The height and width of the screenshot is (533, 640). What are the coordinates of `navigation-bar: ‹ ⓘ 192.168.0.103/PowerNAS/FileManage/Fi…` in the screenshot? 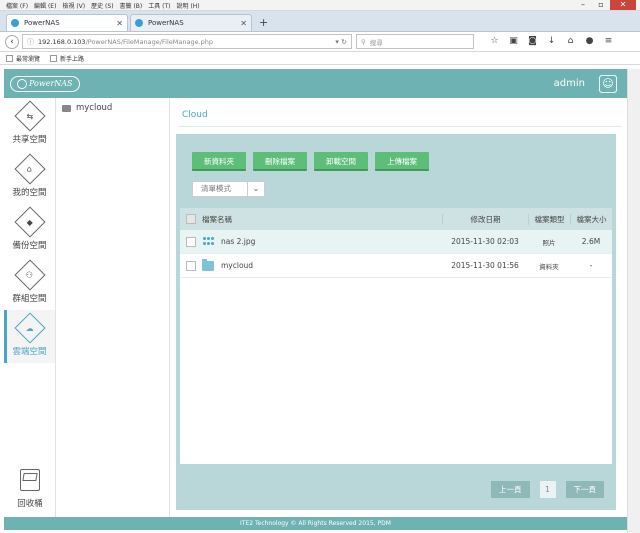 It's located at (320, 42).